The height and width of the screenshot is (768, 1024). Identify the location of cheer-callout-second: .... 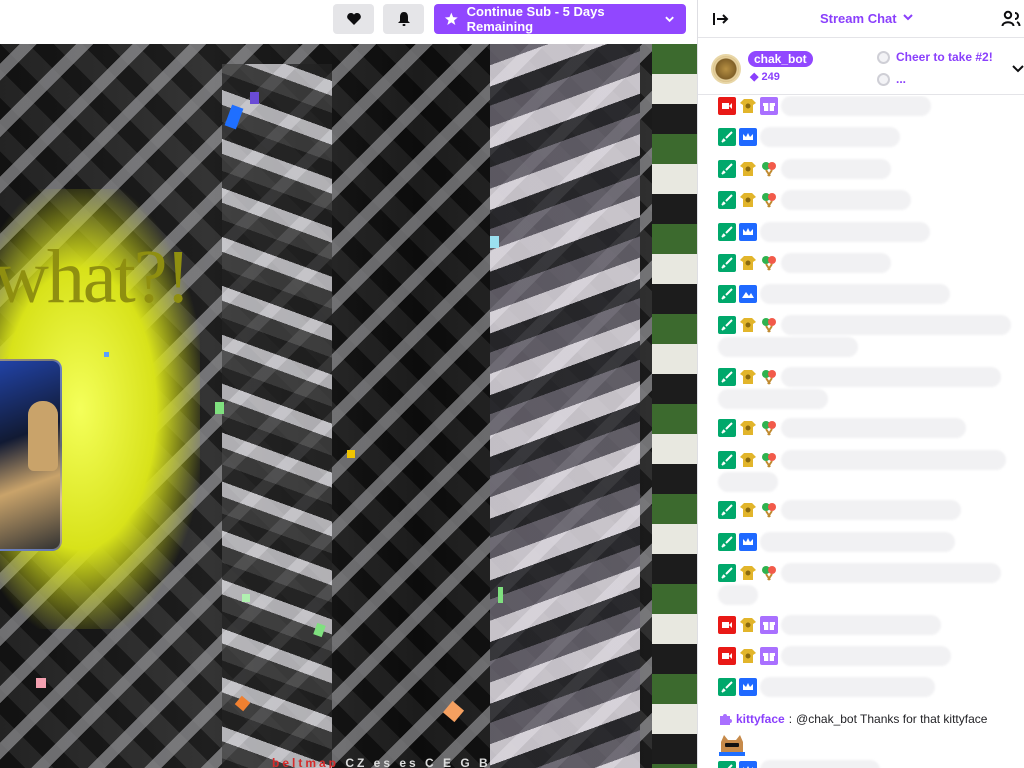
(891, 79).